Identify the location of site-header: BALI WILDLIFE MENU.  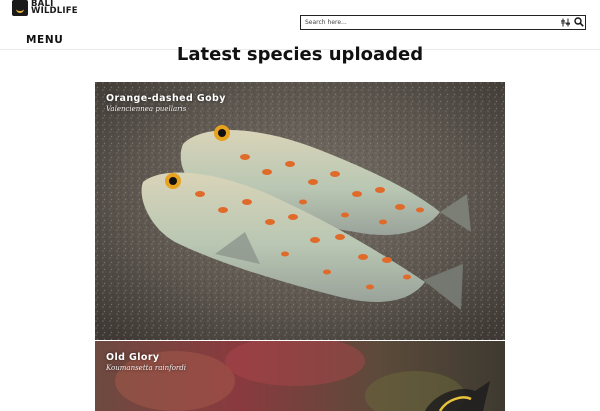
(300, 25).